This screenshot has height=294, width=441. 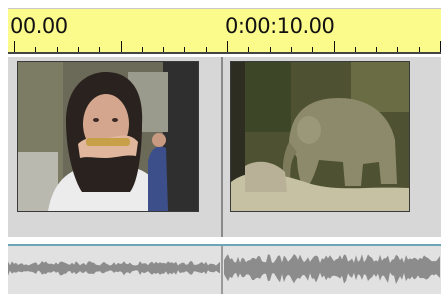 What do you see at coordinates (280, 26) in the screenshot?
I see `ruler-label-mid: 0:00:10.00` at bounding box center [280, 26].